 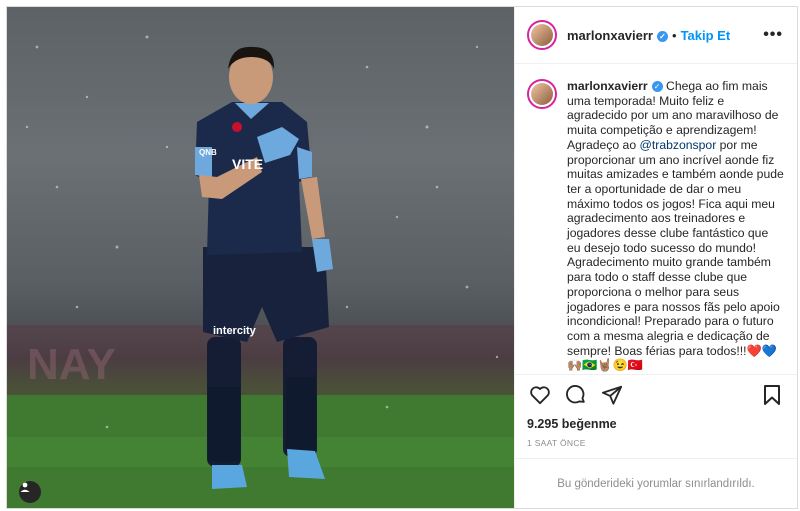 I want to click on user-tag-button, so click(x=30, y=492).